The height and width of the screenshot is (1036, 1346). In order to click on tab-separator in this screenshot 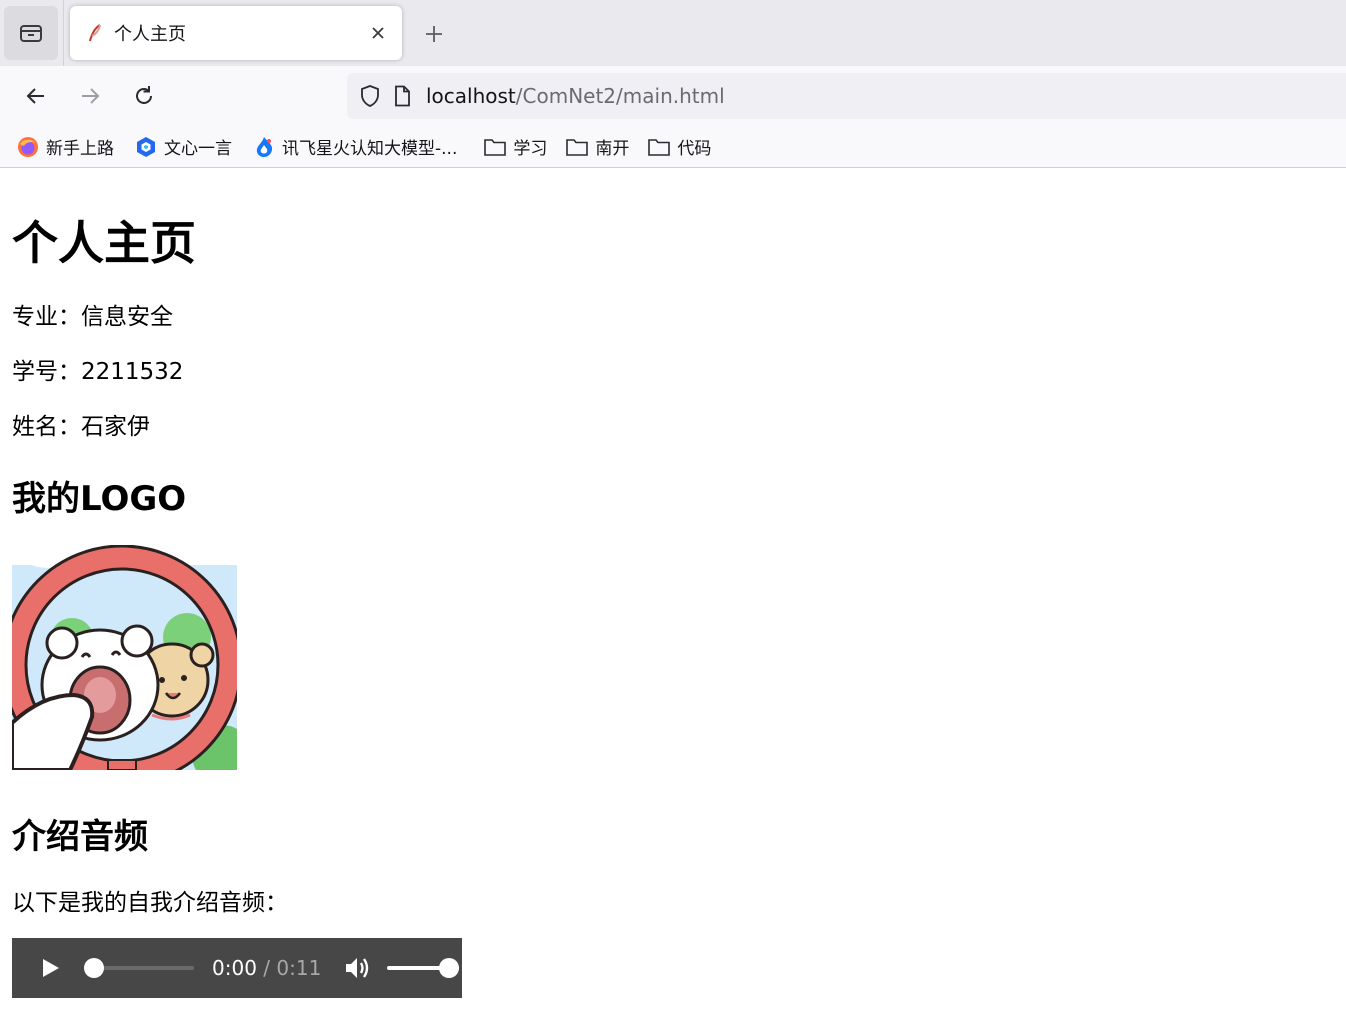, I will do `click(63, 33)`.